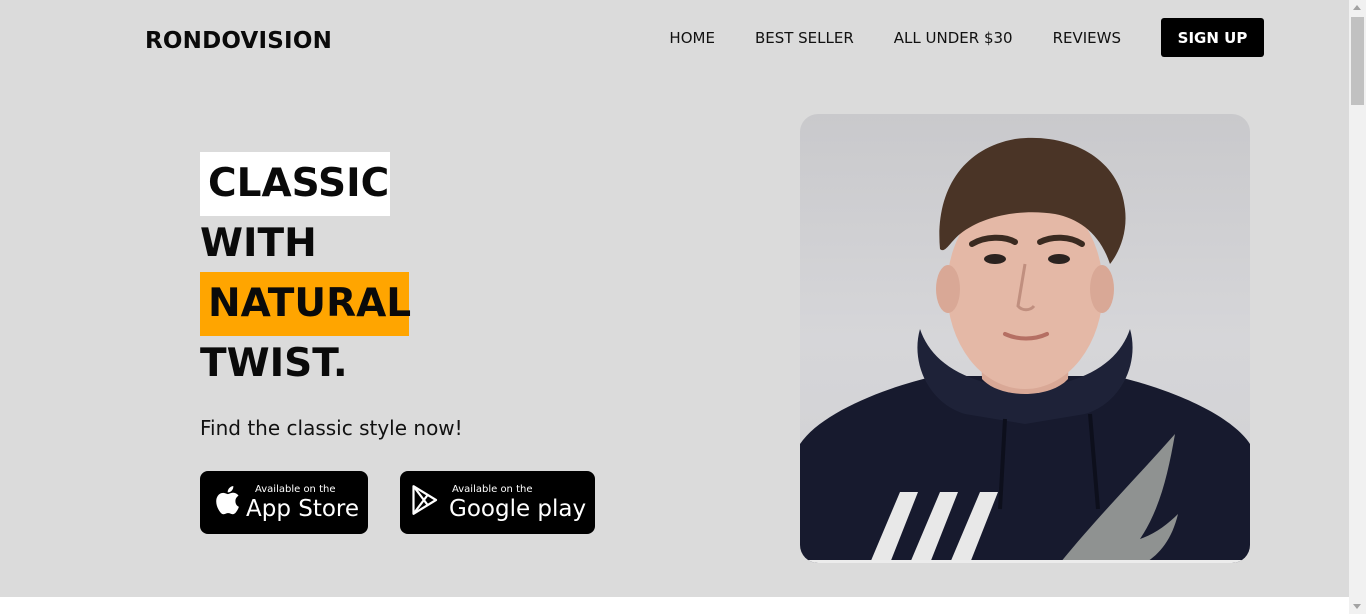 This screenshot has height=614, width=1366. Describe the element at coordinates (295, 184) in the screenshot. I see `headline-classic: CLASSIC` at that location.